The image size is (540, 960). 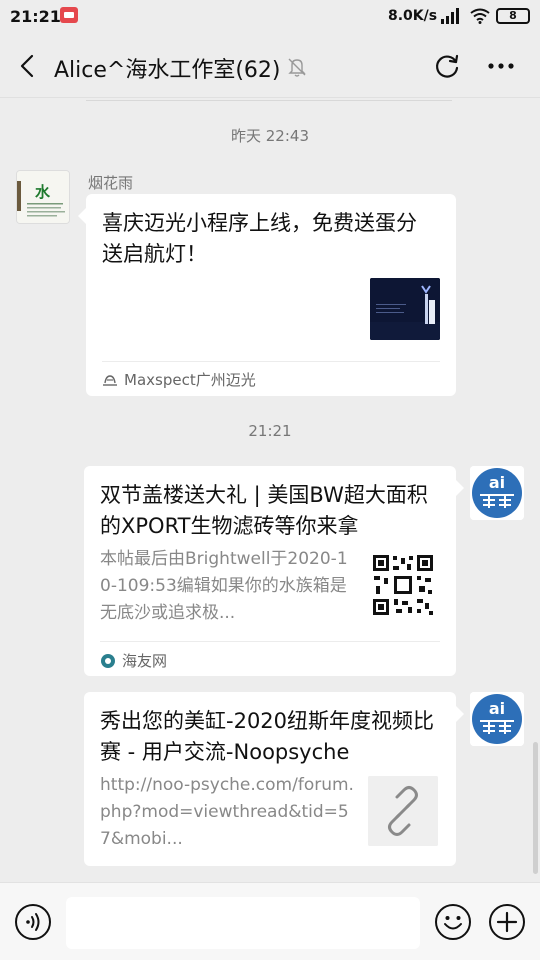 What do you see at coordinates (243, 923) in the screenshot?
I see `message-input` at bounding box center [243, 923].